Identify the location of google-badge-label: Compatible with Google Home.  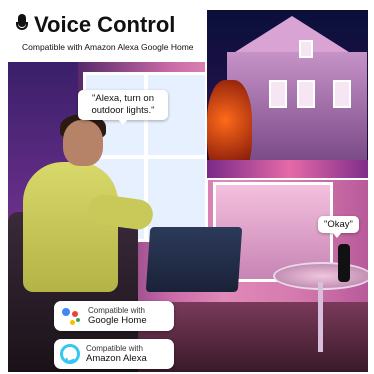
(117, 316).